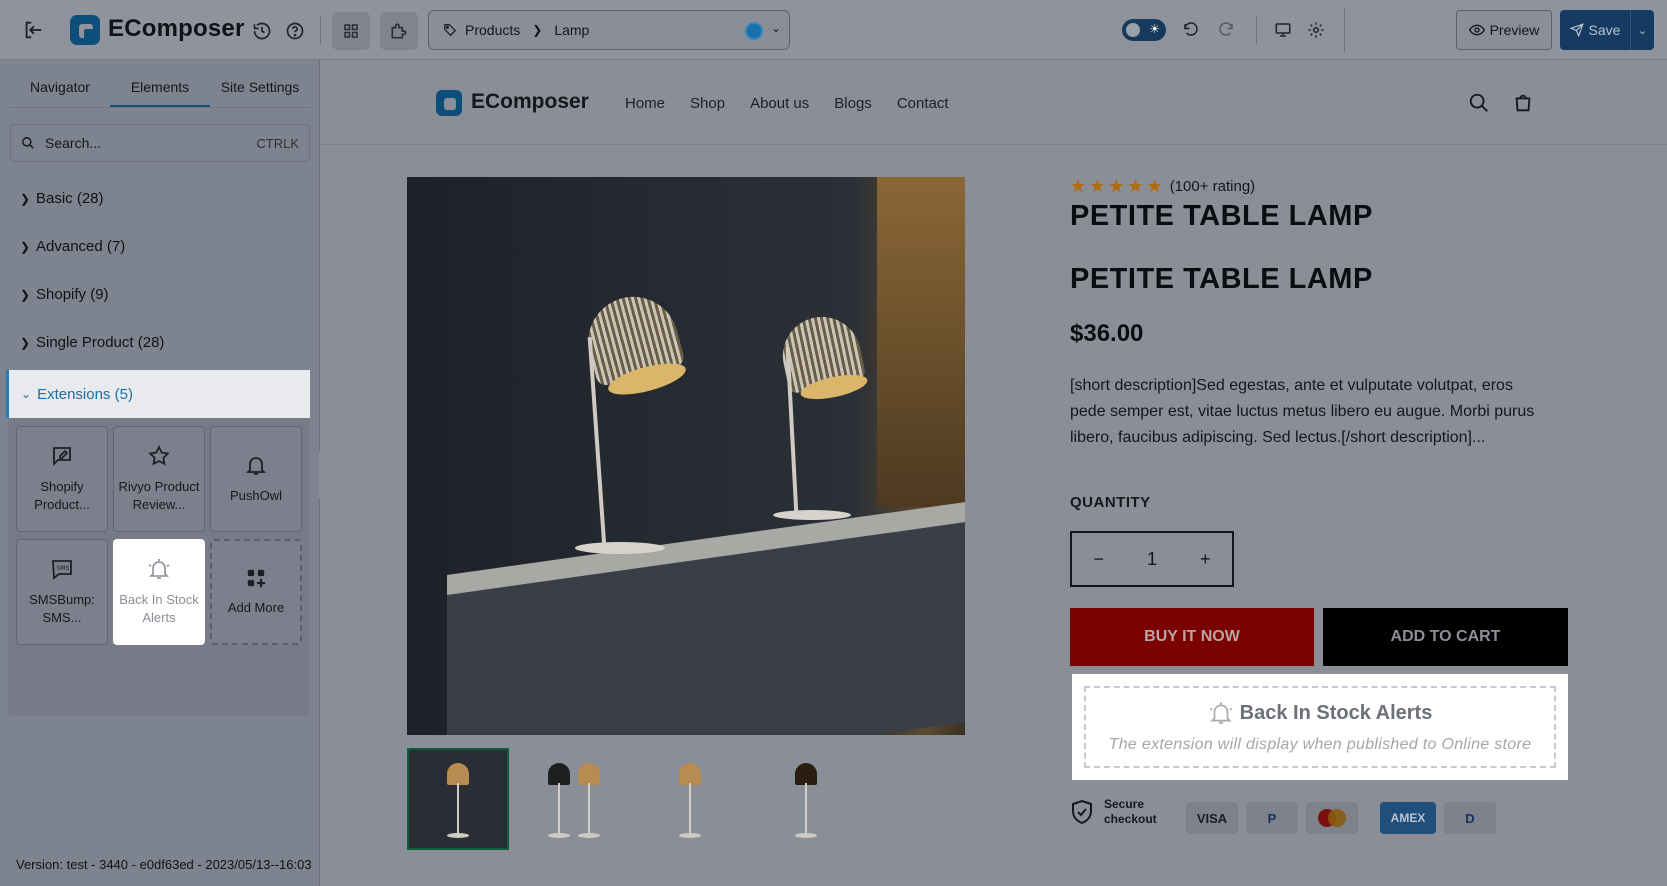 This screenshot has width=1667, height=886. What do you see at coordinates (159, 457) in the screenshot?
I see `star-icon` at bounding box center [159, 457].